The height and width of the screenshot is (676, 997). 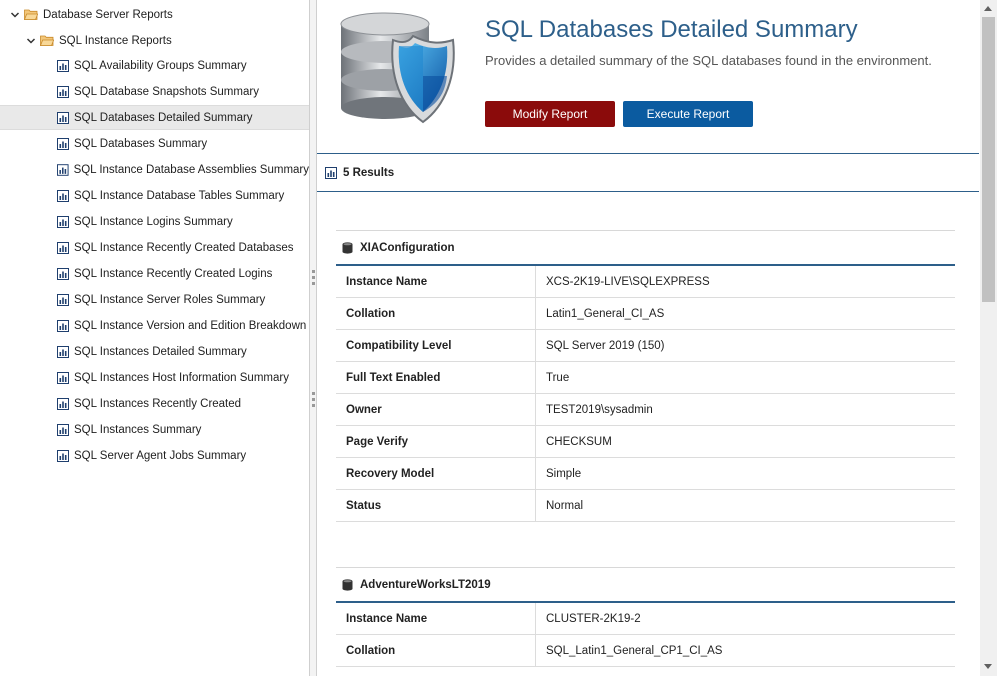 What do you see at coordinates (436, 473) in the screenshot?
I see `property-key: Recovery Model` at bounding box center [436, 473].